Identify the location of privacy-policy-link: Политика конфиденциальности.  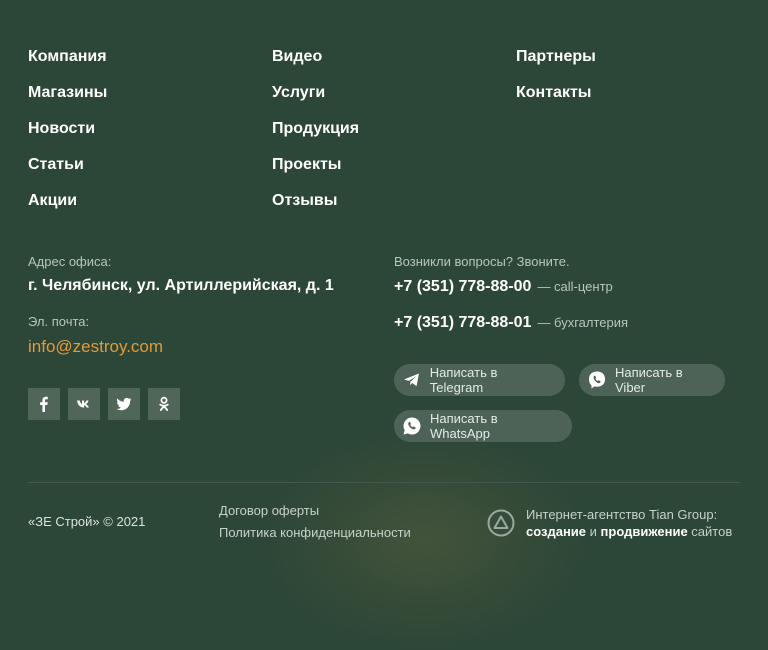
(315, 532).